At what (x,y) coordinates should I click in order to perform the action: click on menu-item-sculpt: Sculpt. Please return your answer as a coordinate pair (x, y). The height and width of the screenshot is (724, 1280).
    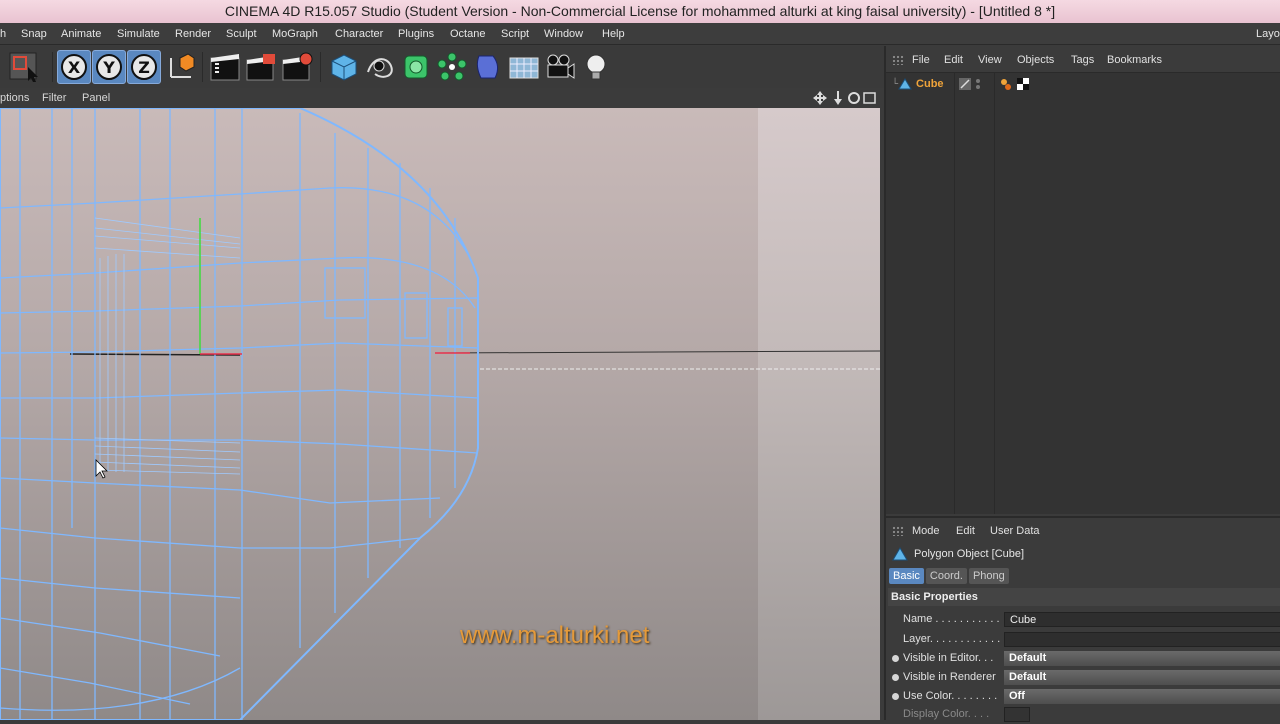
    Looking at the image, I should click on (241, 34).